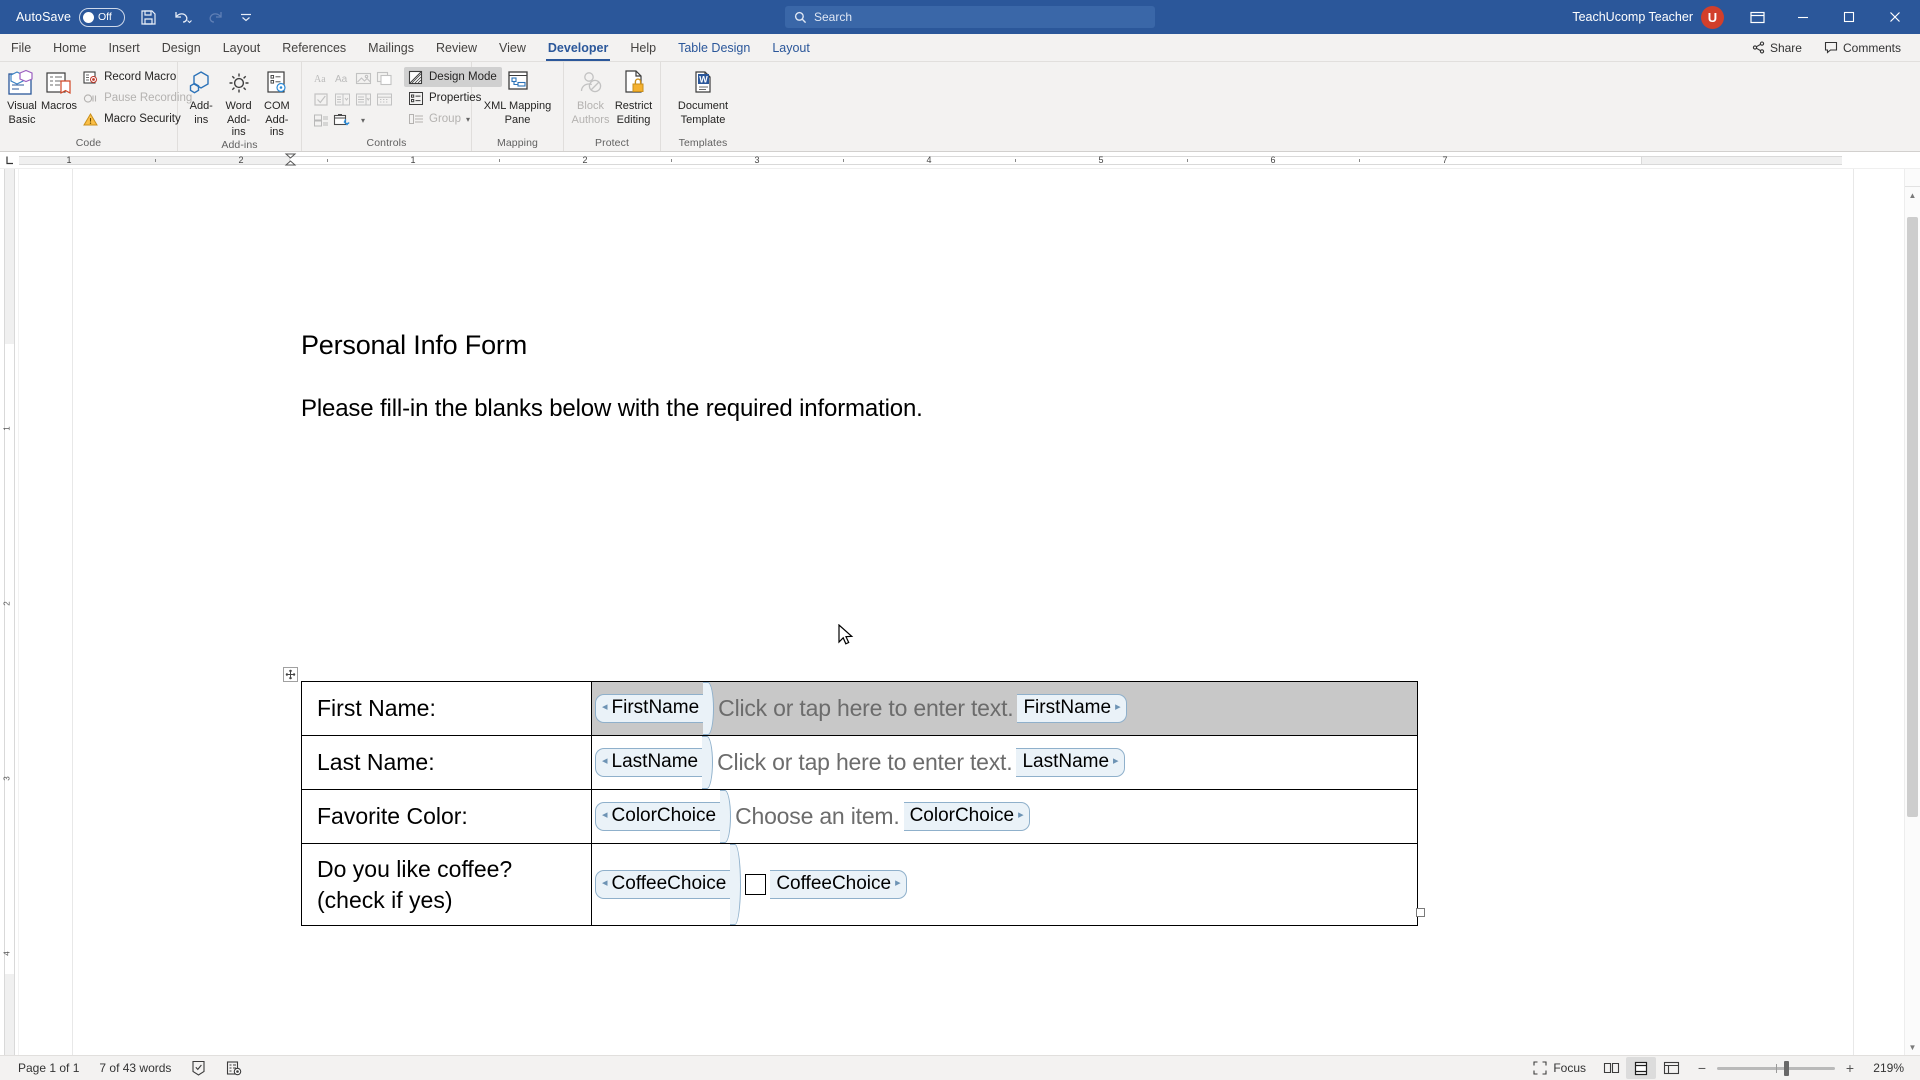 Image resolution: width=1920 pixels, height=1080 pixels. Describe the element at coordinates (446, 762) in the screenshot. I see `row-label-last-name: Last Name:` at that location.